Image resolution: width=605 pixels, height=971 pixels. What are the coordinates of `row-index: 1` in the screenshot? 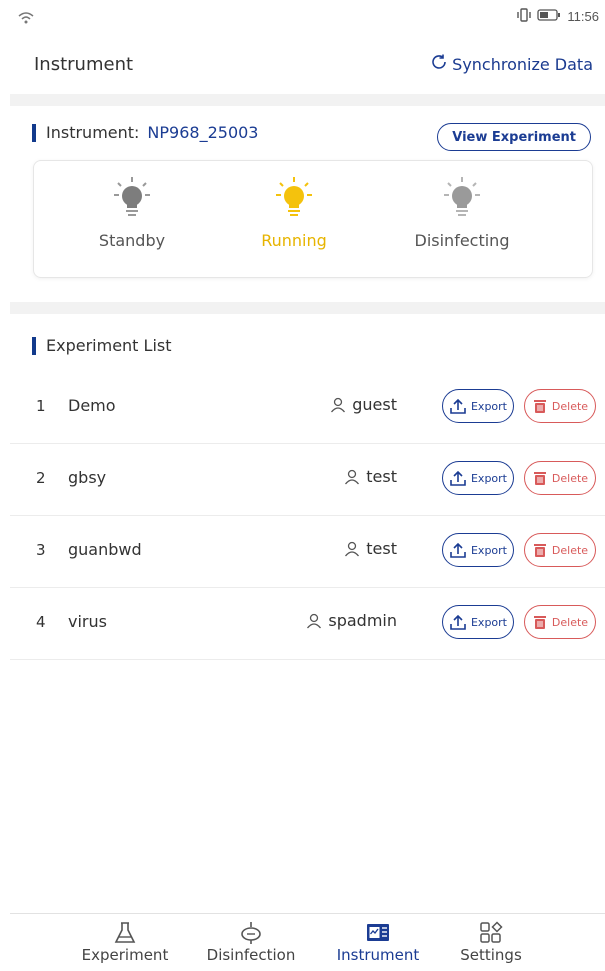 It's located at (41, 406).